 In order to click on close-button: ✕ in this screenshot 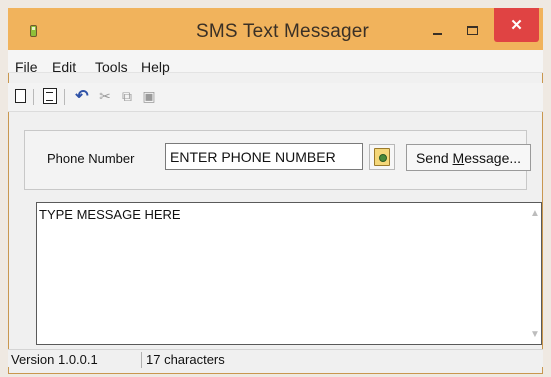, I will do `click(516, 25)`.